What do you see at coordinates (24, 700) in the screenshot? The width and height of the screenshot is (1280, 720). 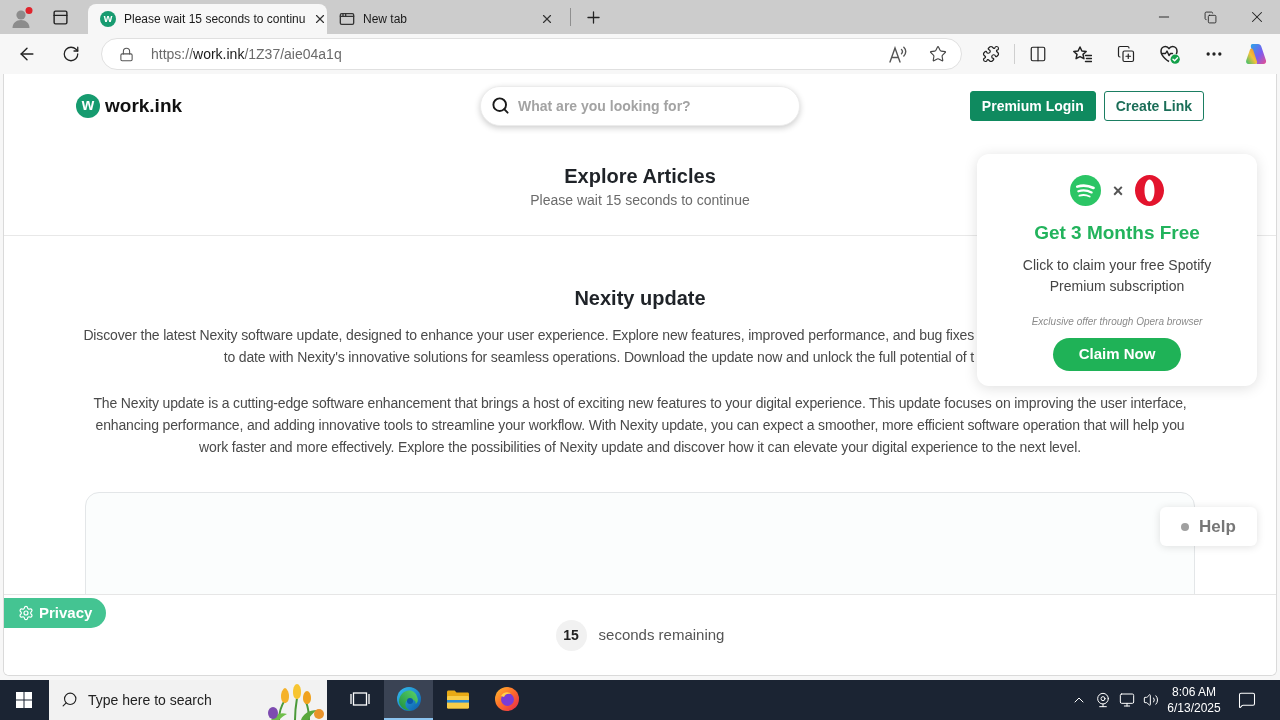 I see `start-icon` at bounding box center [24, 700].